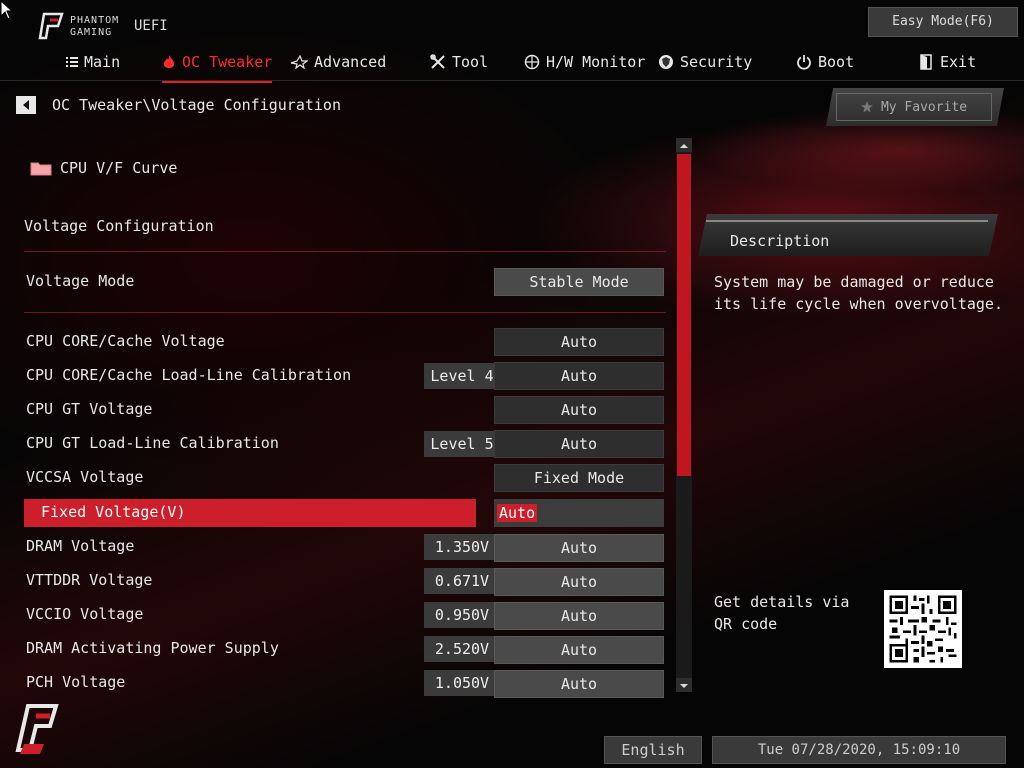 The width and height of the screenshot is (1024, 768). I want to click on back-button, so click(26, 105).